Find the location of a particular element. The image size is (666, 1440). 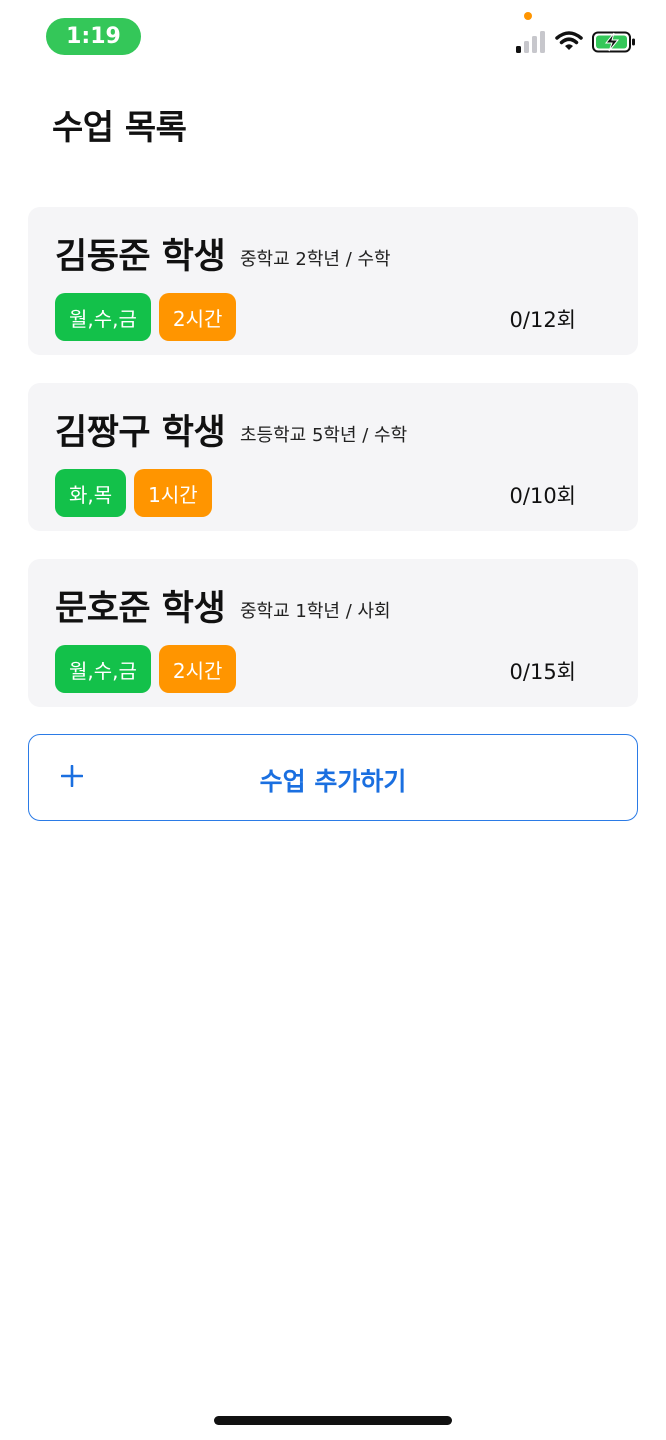

status-time-text: 1:19 is located at coordinates (93, 36).